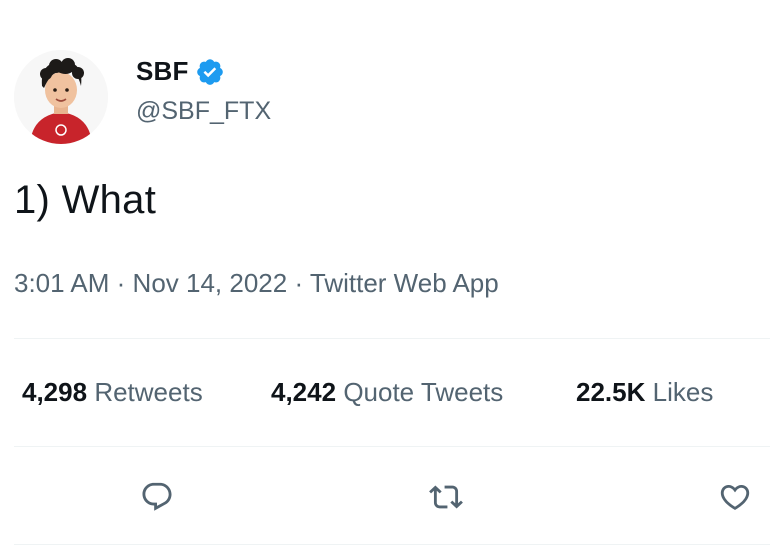  I want to click on likes-label: Likes, so click(683, 392).